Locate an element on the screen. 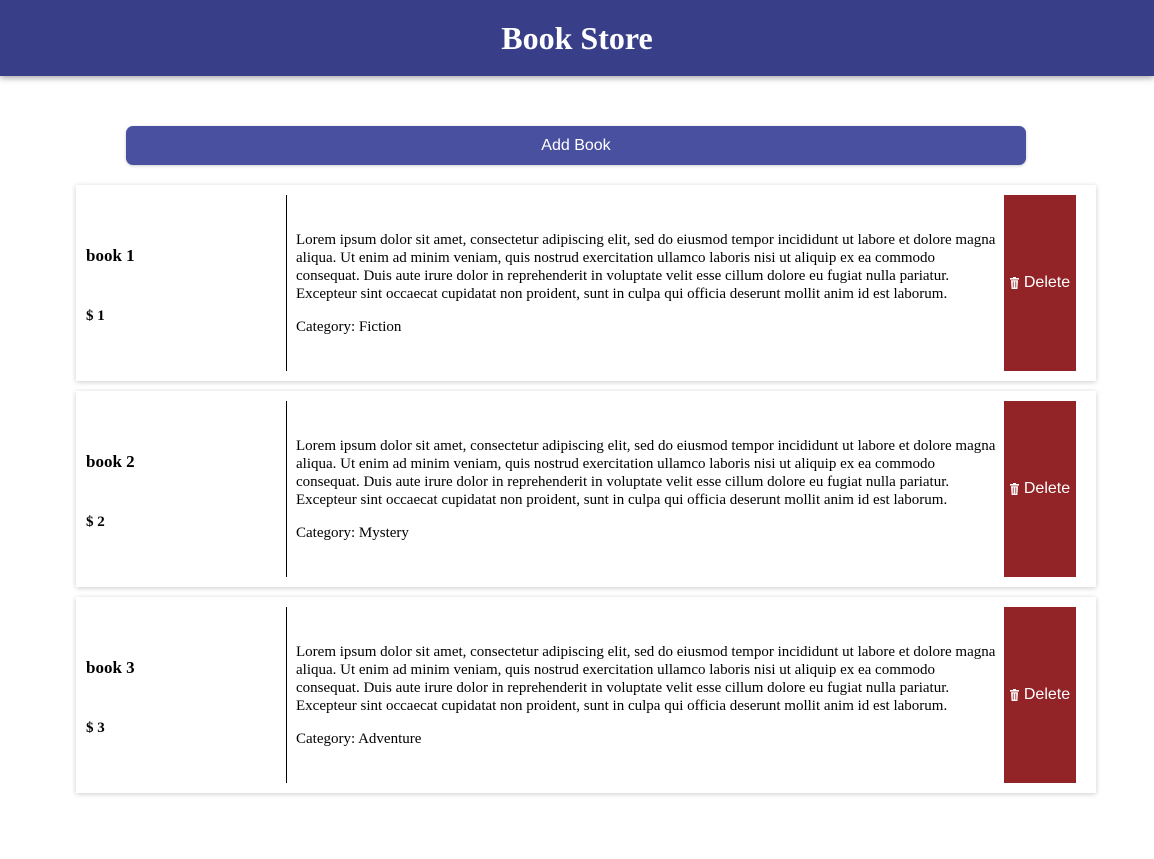 The image size is (1154, 859). book-category: Category: Fiction is located at coordinates (349, 326).